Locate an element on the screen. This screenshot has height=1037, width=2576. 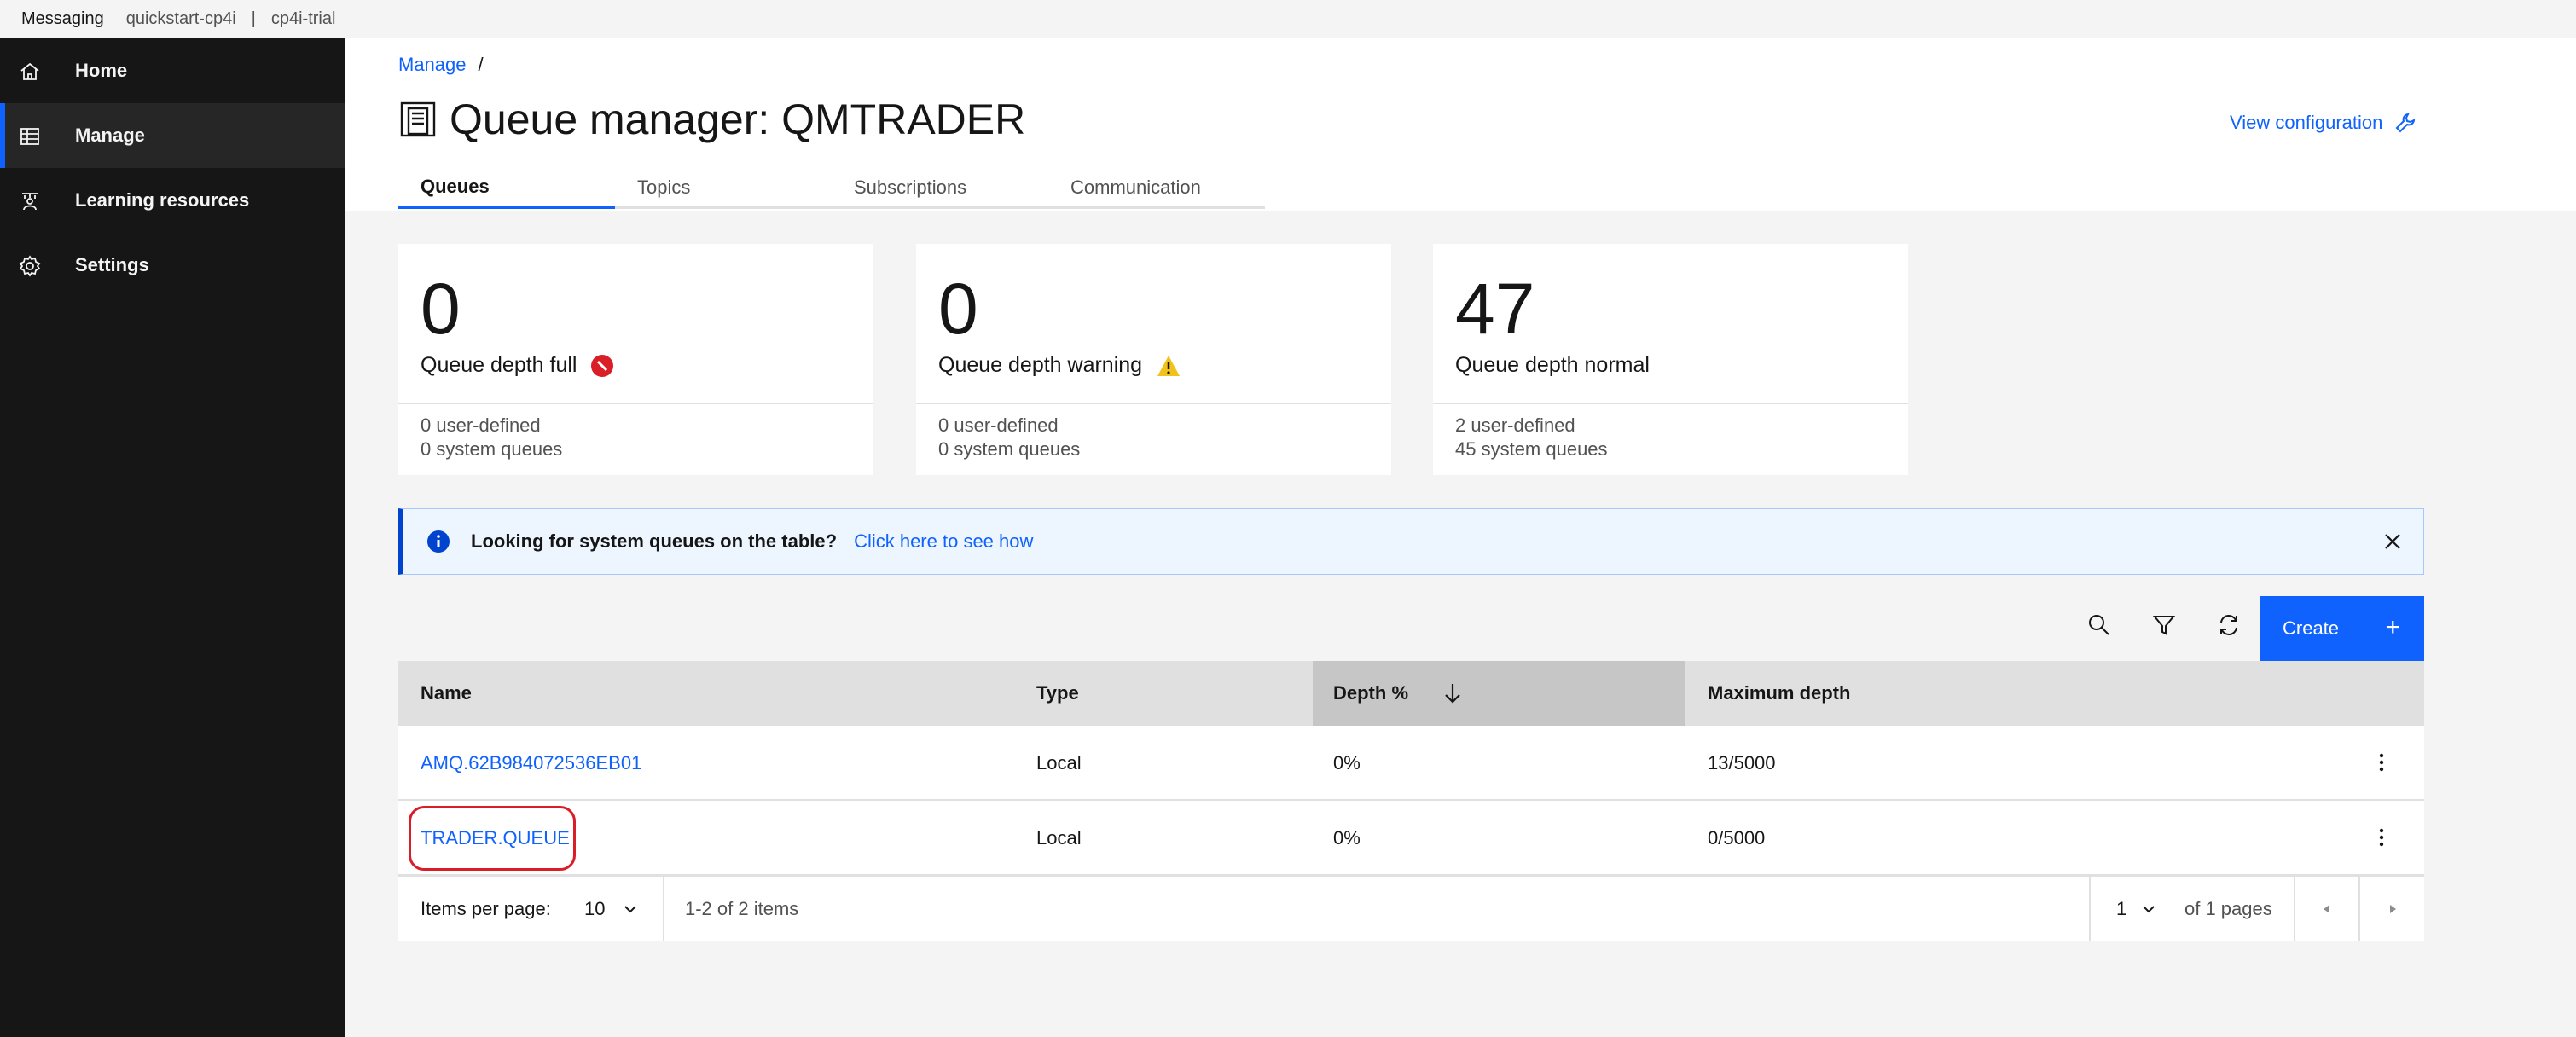
tab-communication: Communication is located at coordinates (1156, 189).